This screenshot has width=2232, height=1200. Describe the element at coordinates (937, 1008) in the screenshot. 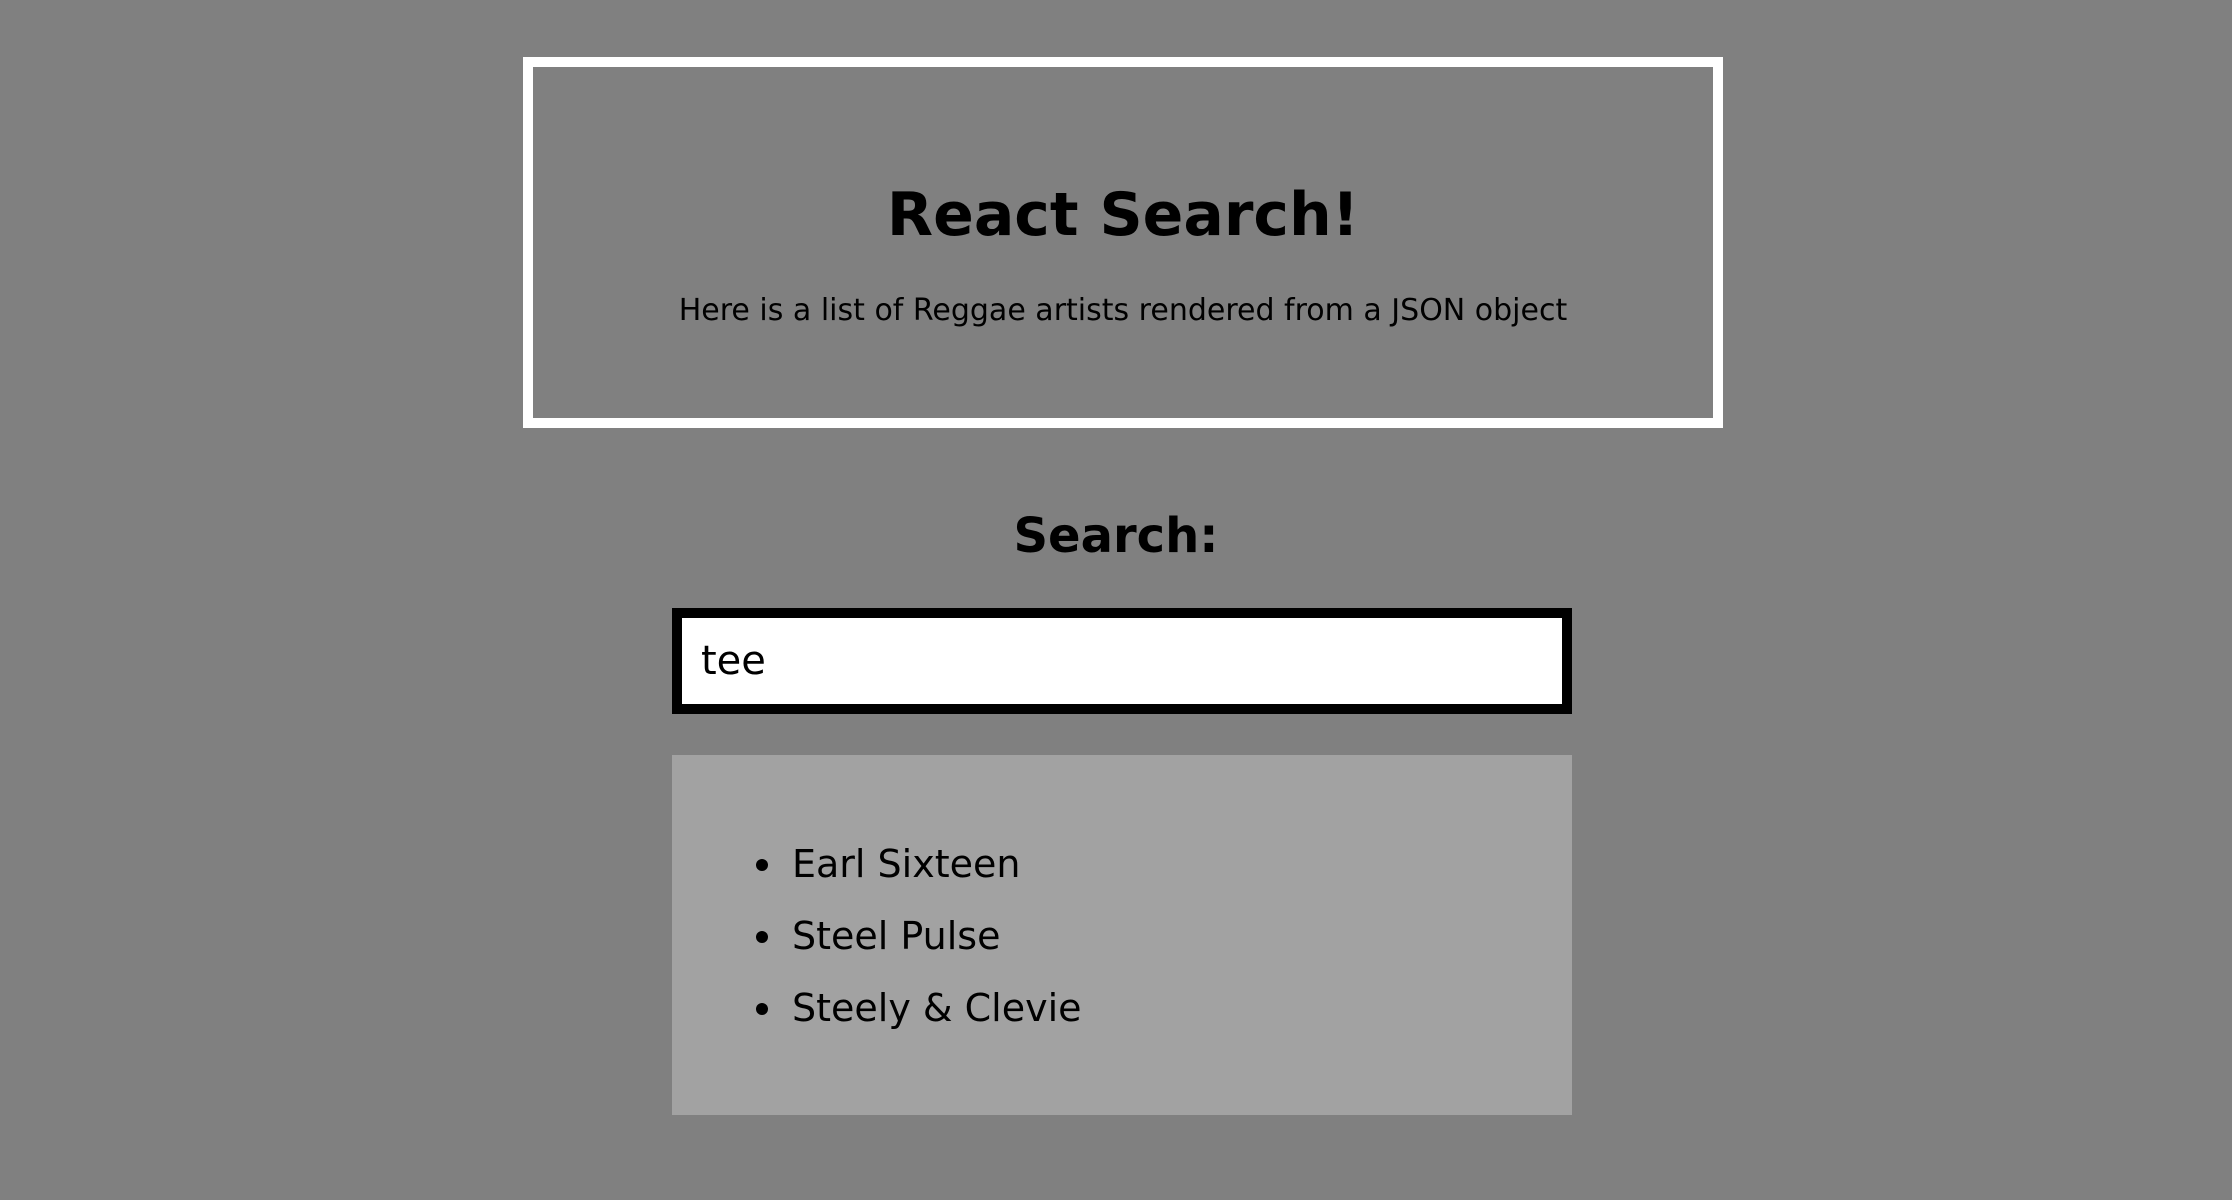

I see `list-item-label: Steely & Clevie` at that location.